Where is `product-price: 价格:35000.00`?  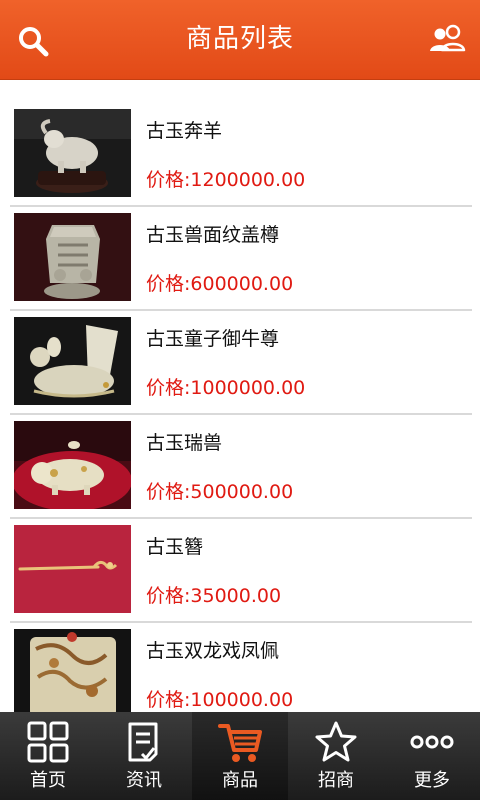 product-price: 价格:35000.00 is located at coordinates (213, 594).